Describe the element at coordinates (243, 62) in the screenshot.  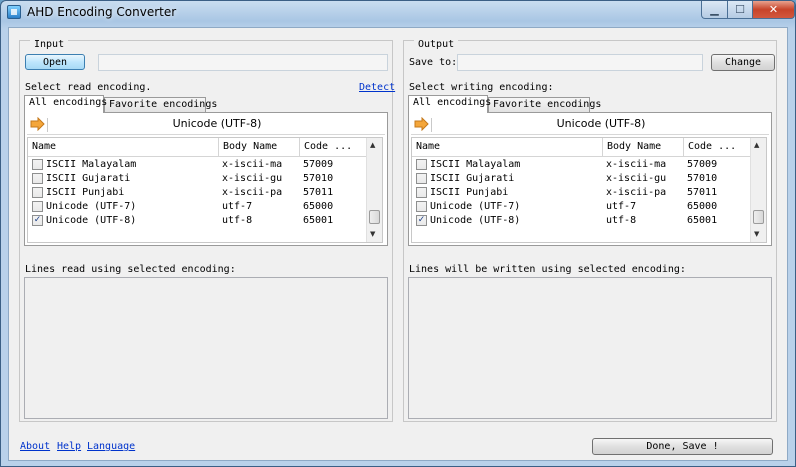
I see `input-path-field` at that location.